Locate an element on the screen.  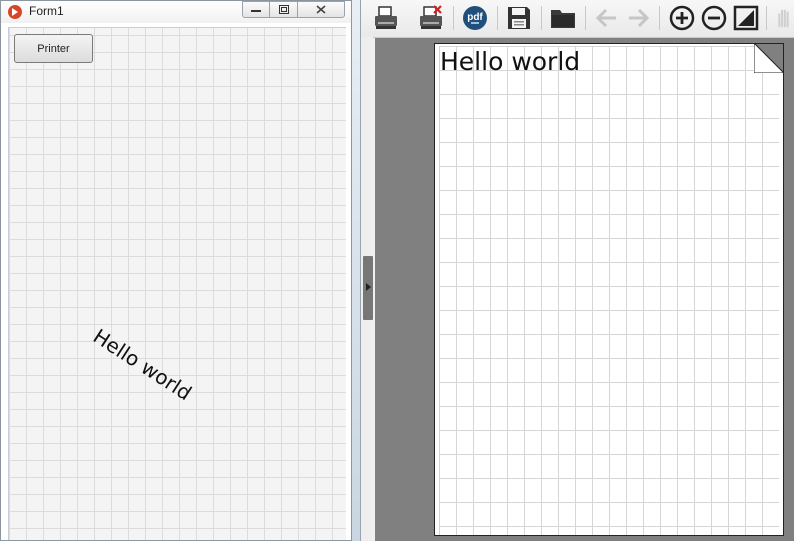
form1-titlebar: Form1 is located at coordinates (176, 12).